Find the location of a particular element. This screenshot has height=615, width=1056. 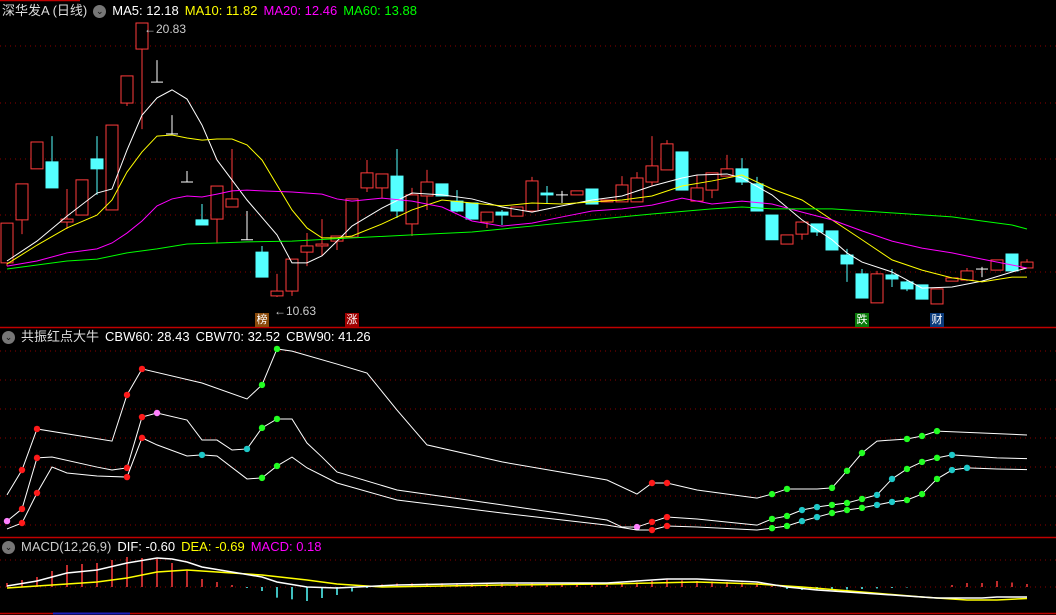

macd-value: MACD: 0.18 is located at coordinates (286, 546).